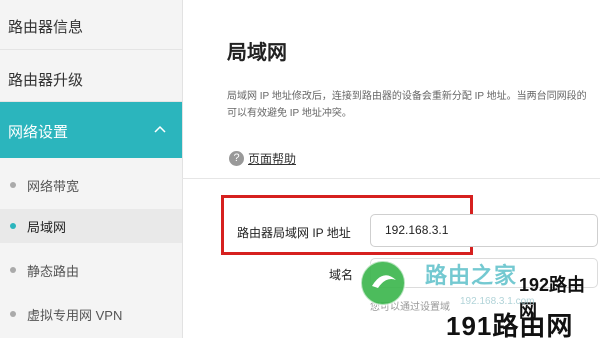 Image resolution: width=600 pixels, height=343 pixels. Describe the element at coordinates (383, 283) in the screenshot. I see `watermark-logo-icon` at that location.